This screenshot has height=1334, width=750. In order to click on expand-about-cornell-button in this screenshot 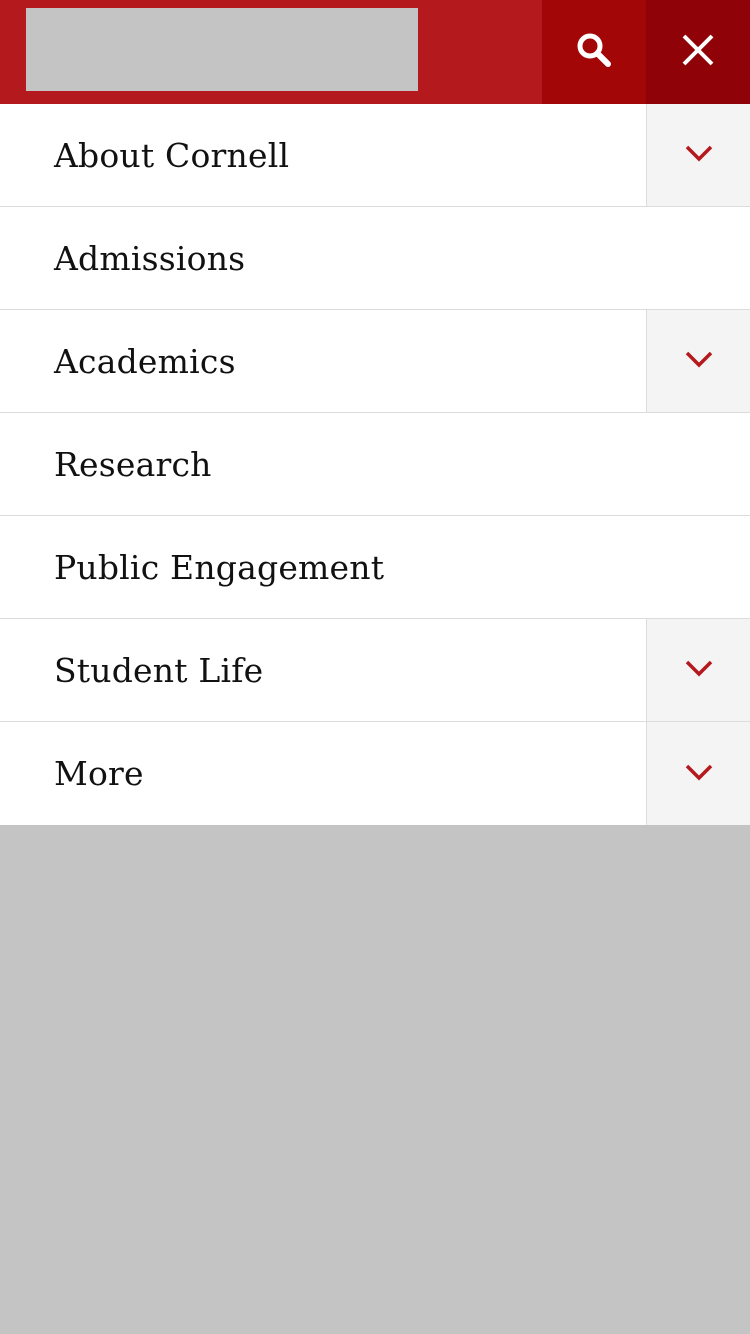, I will do `click(698, 155)`.